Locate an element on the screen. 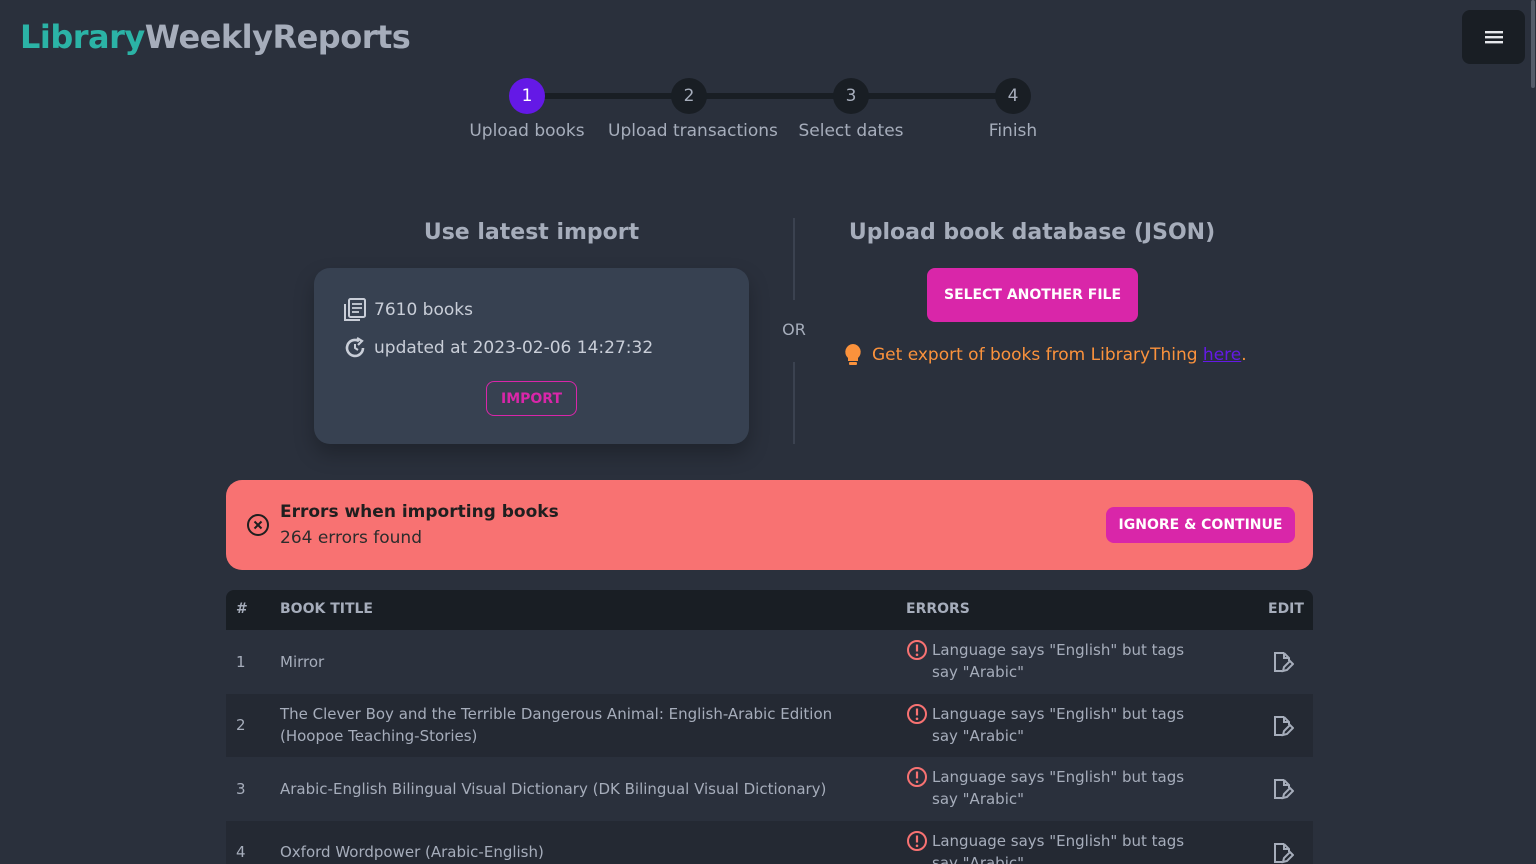 The width and height of the screenshot is (1536, 864). hint-text: Get export of books from LibraryThing is located at coordinates (1035, 355).